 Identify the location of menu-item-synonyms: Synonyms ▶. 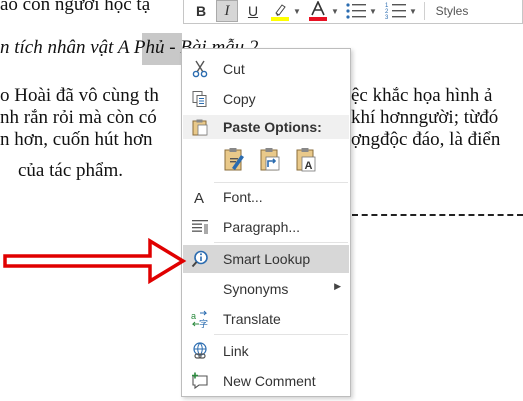
(266, 289).